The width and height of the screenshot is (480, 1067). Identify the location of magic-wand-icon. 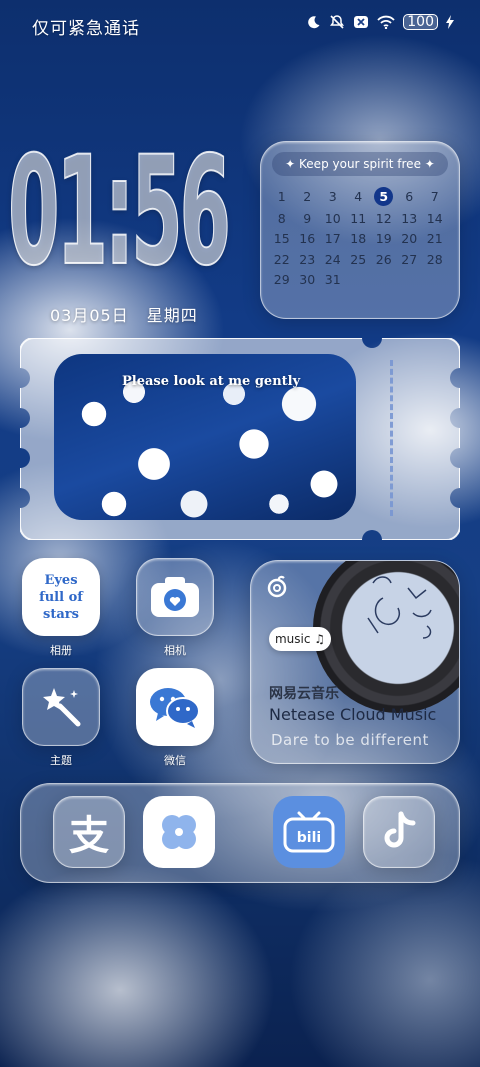
(61, 707).